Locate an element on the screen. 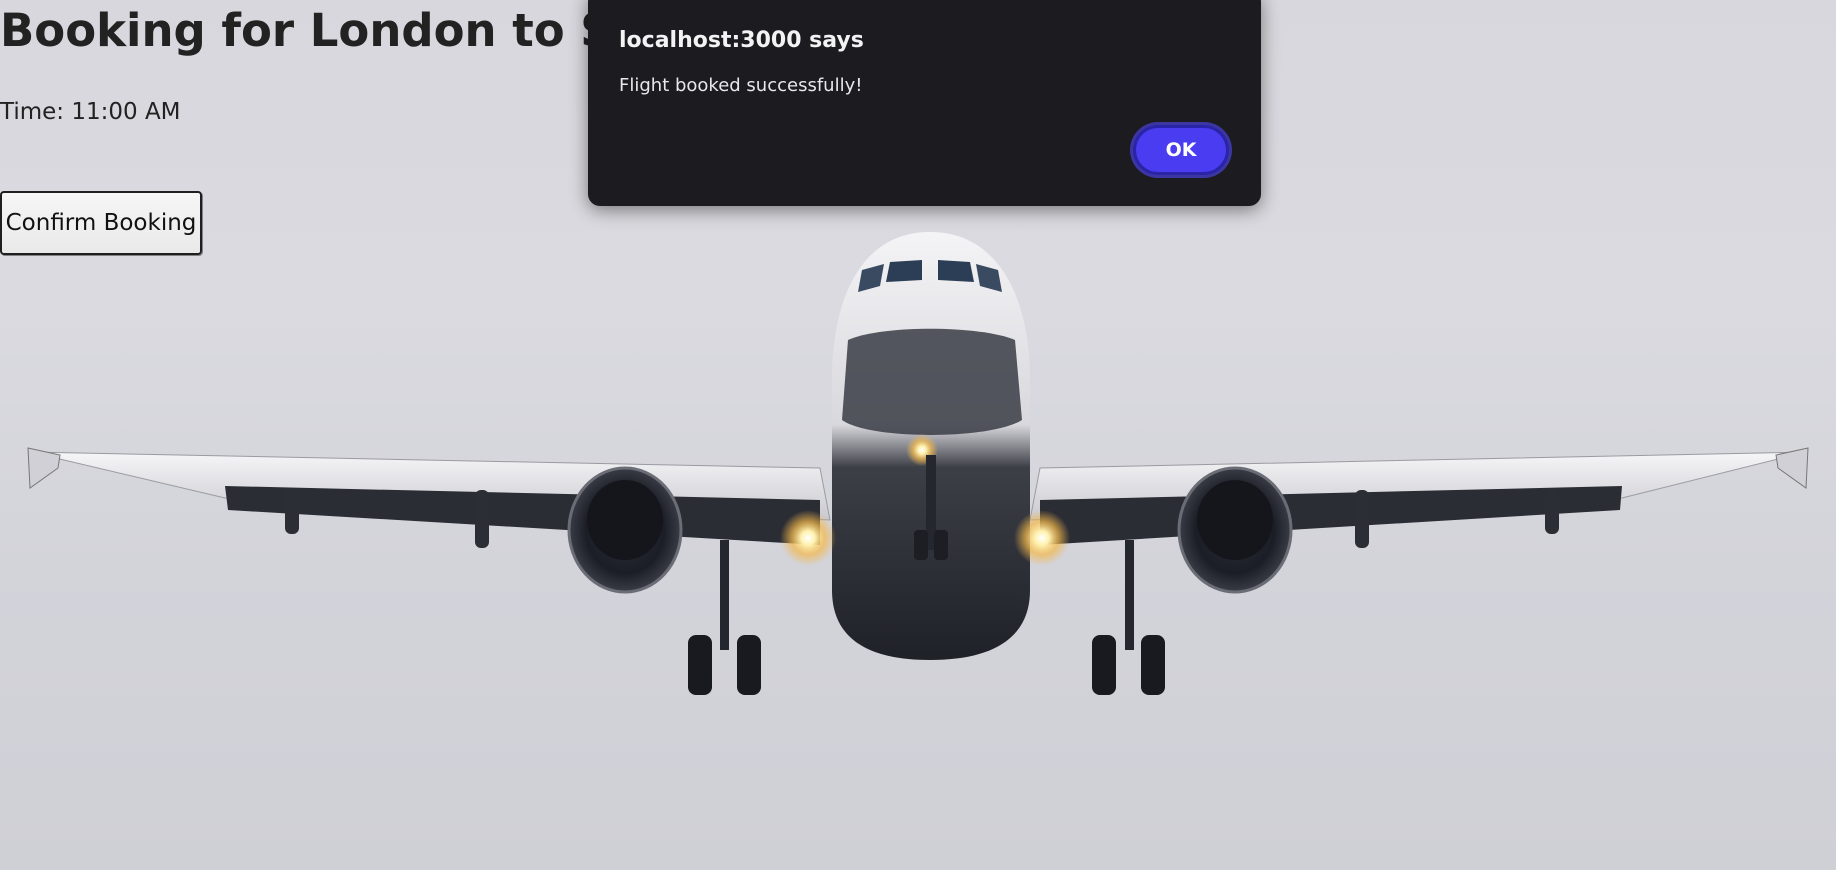 The width and height of the screenshot is (1836, 870). confirm-booking-button: Confirm Booking is located at coordinates (101, 223).